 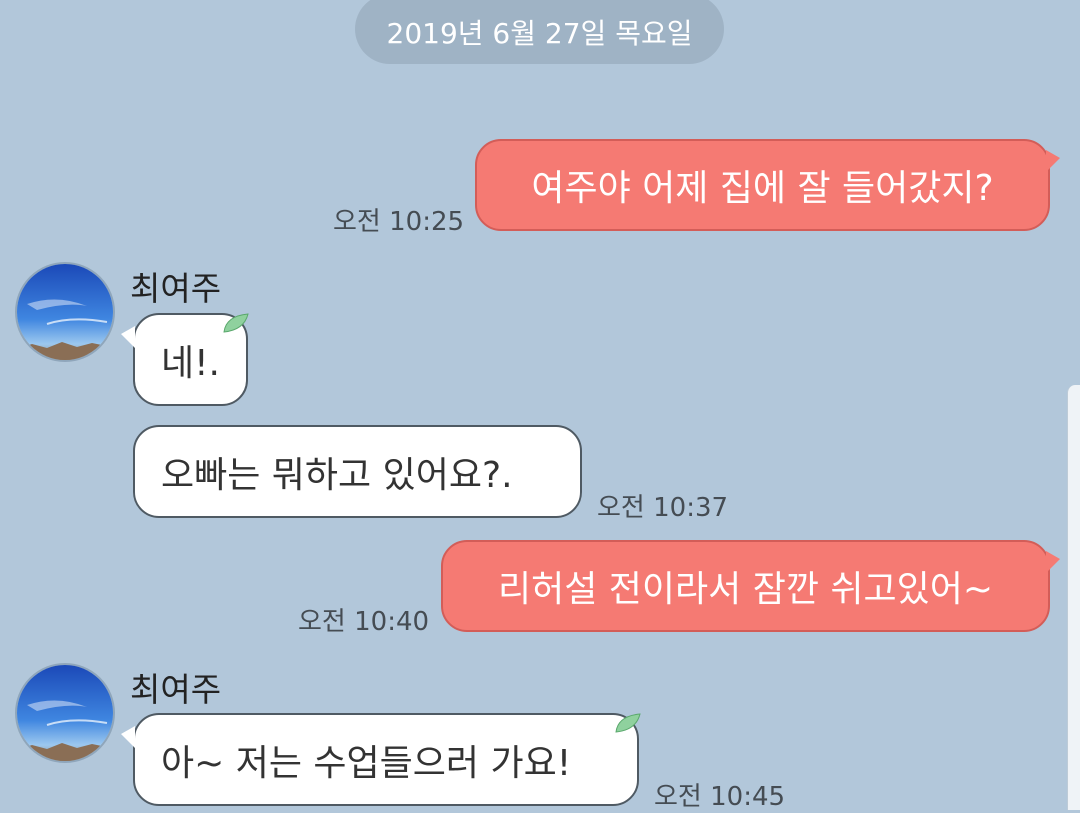 What do you see at coordinates (745, 589) in the screenshot?
I see `message-text: 리허설 전이라서 잠깐 쉬고있어~` at bounding box center [745, 589].